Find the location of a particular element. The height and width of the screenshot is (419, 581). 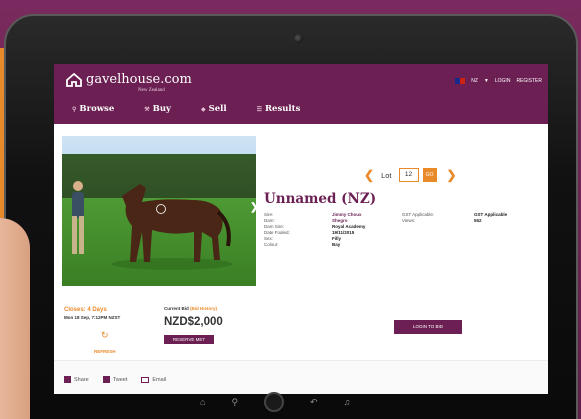

login-to-bid-button: LOGIN TO BID is located at coordinates (428, 327).